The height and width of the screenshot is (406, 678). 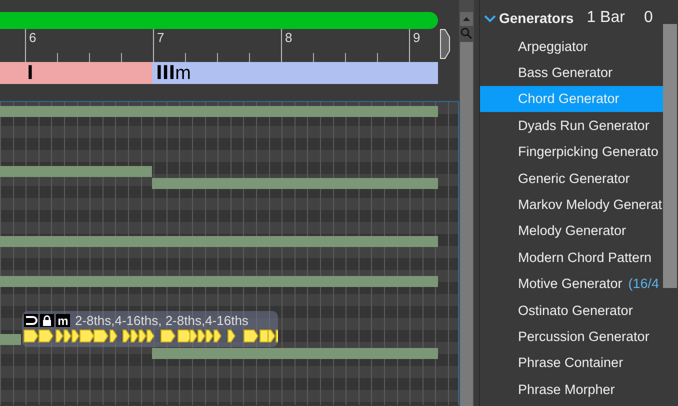 I want to click on search-icon, so click(x=466, y=33).